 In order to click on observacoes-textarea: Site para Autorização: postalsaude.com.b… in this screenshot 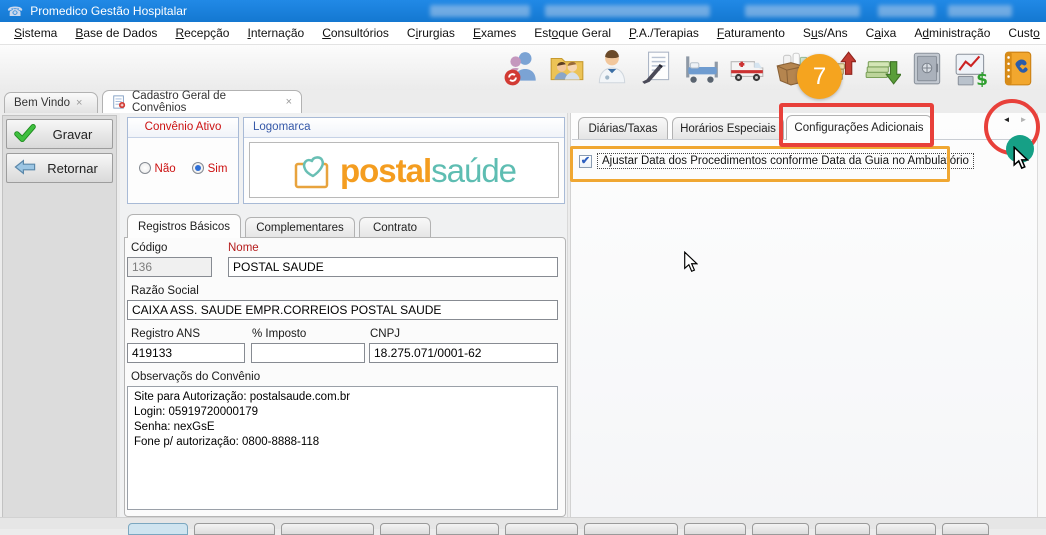, I will do `click(342, 448)`.